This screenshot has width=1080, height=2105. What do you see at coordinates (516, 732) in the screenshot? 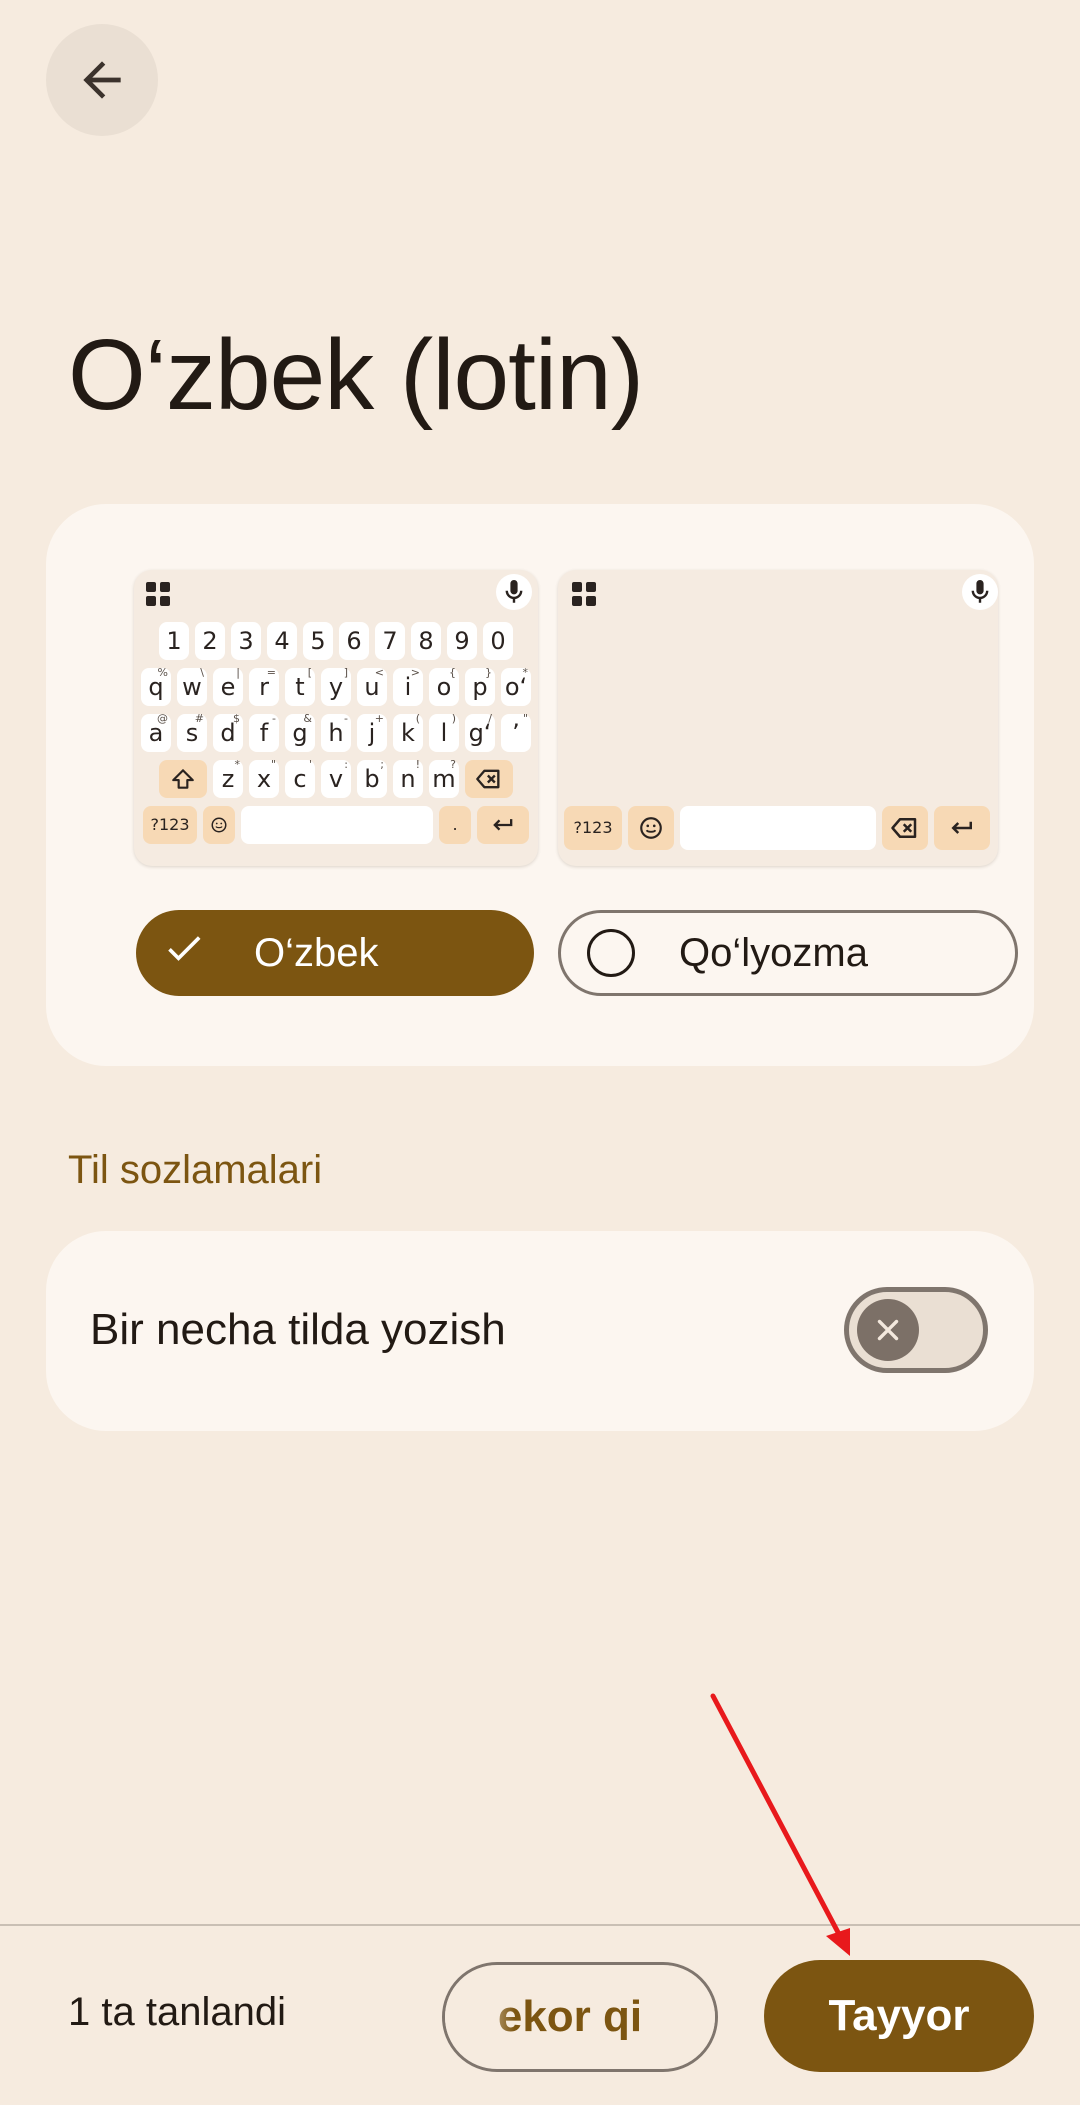
I see `keyboard-key: ’ "` at bounding box center [516, 732].